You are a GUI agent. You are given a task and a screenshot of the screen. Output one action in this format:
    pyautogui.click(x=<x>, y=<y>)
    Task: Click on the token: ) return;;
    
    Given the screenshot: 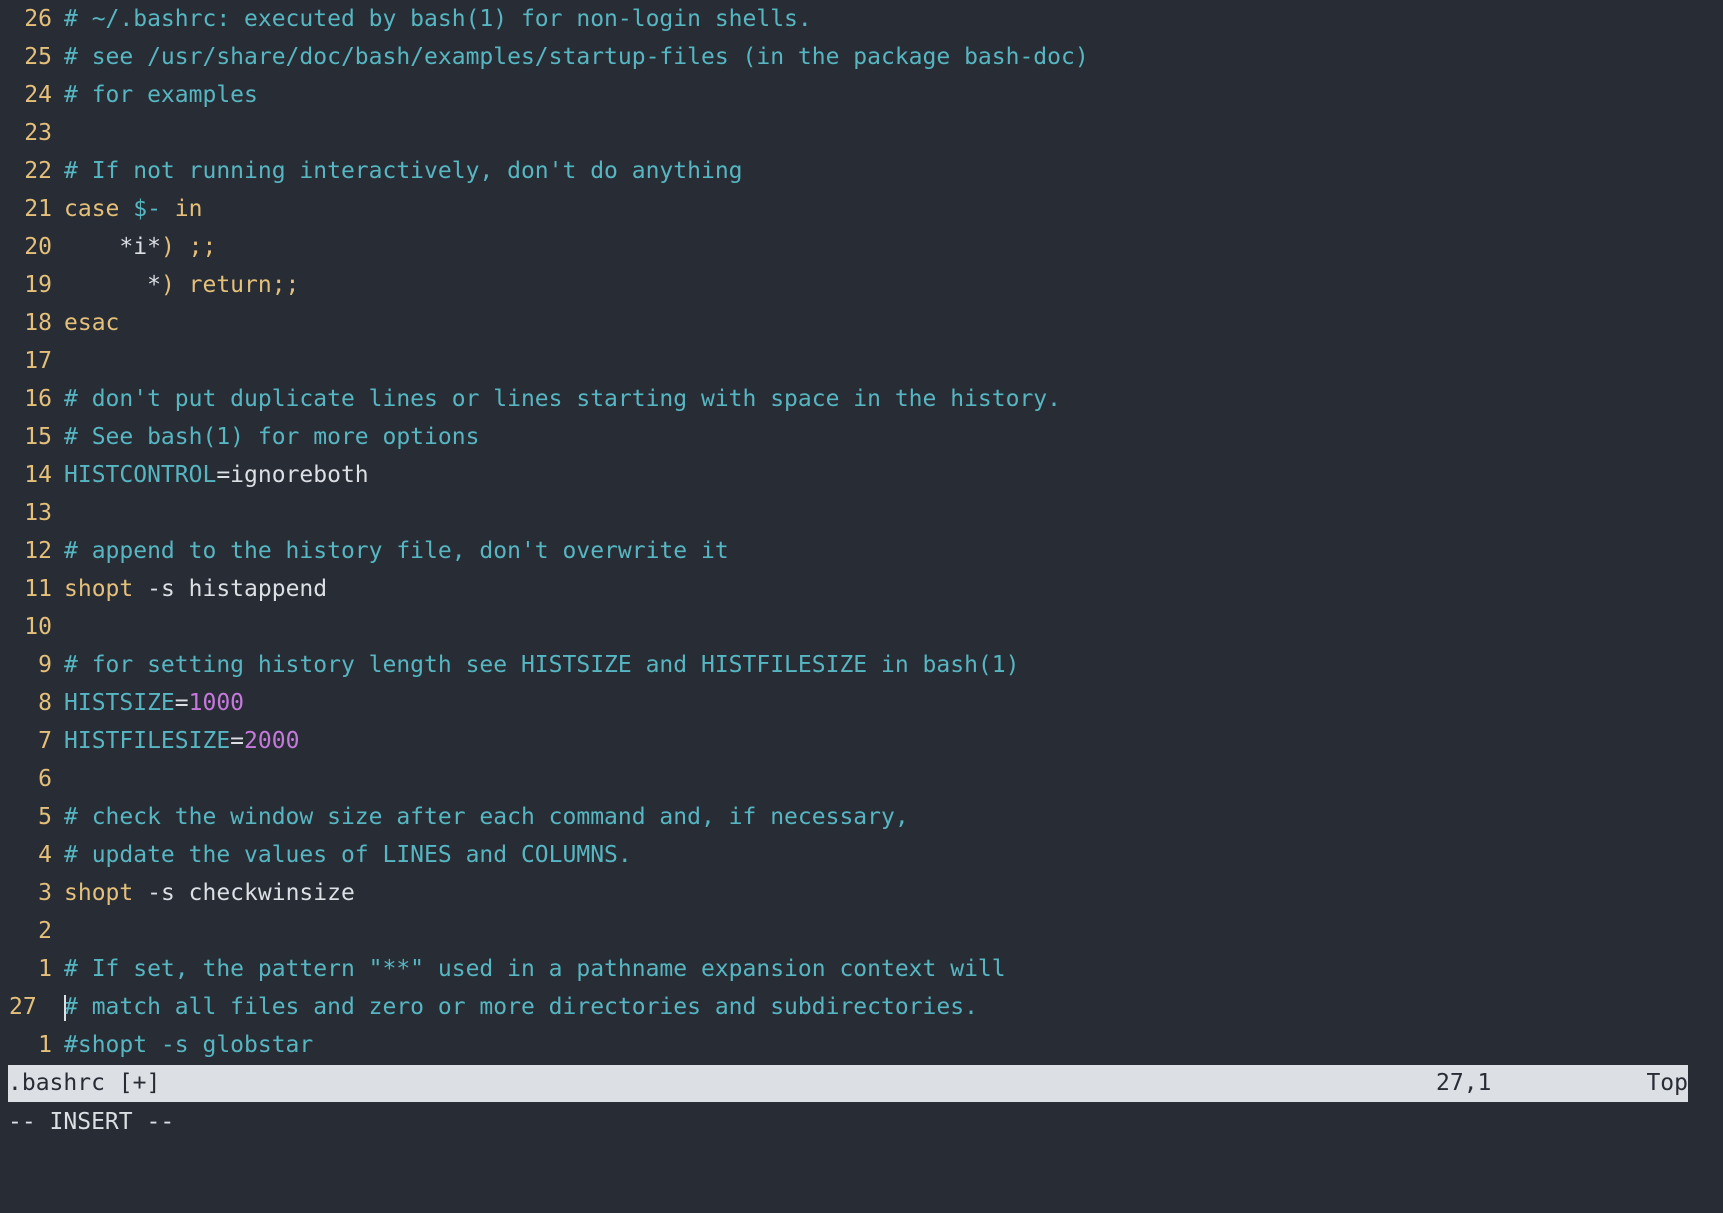 What is the action you would take?
    pyautogui.click(x=230, y=285)
    